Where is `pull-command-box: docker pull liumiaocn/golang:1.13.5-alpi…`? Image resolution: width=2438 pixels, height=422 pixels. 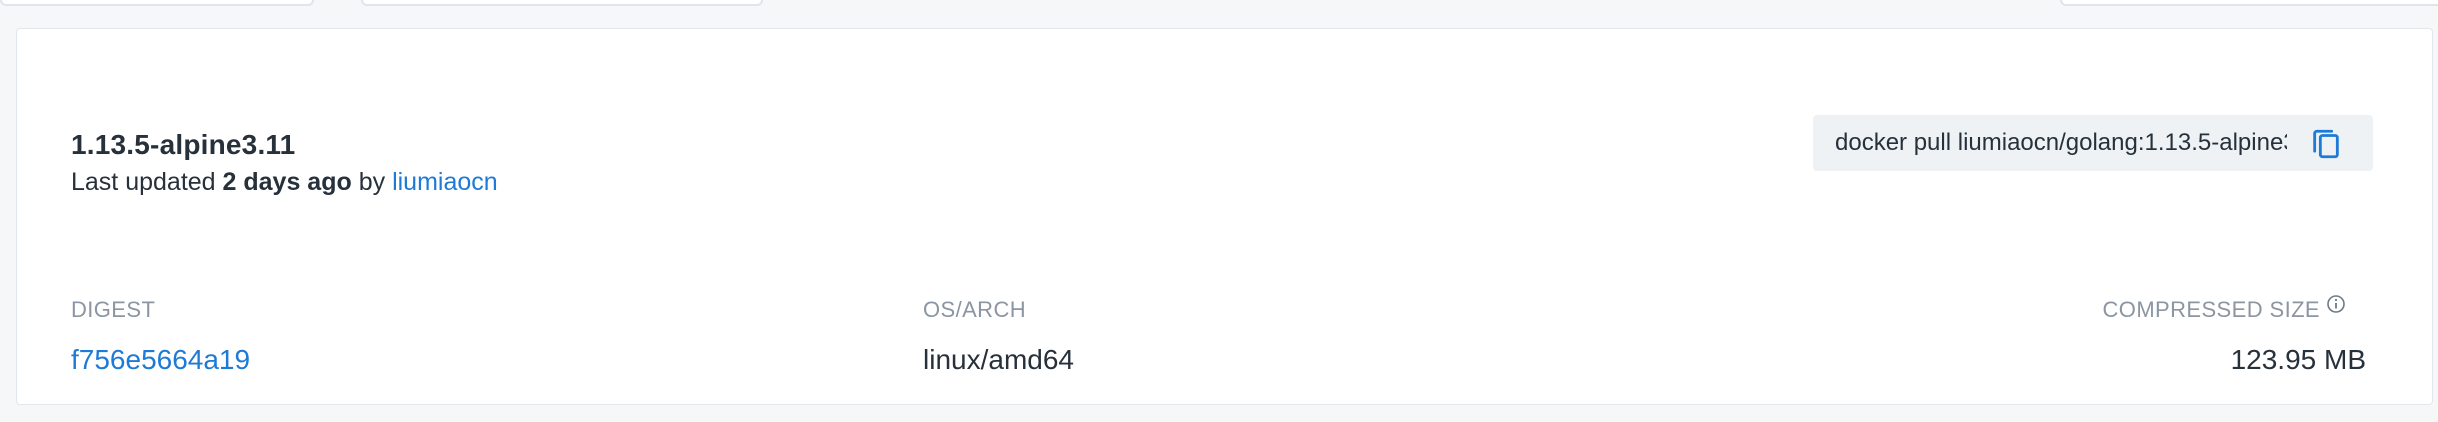 pull-command-box: docker pull liumiaocn/golang:1.13.5-alpi… is located at coordinates (2093, 143).